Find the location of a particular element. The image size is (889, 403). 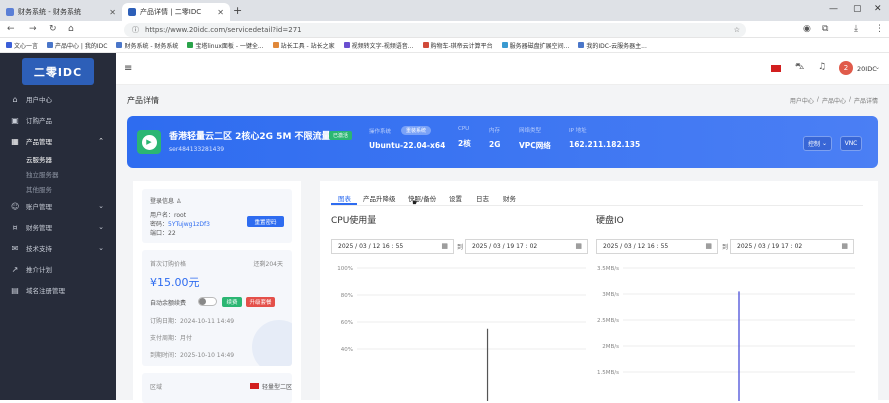

cpu-chart: 100% 80% 60% 40% is located at coordinates (461, 333).